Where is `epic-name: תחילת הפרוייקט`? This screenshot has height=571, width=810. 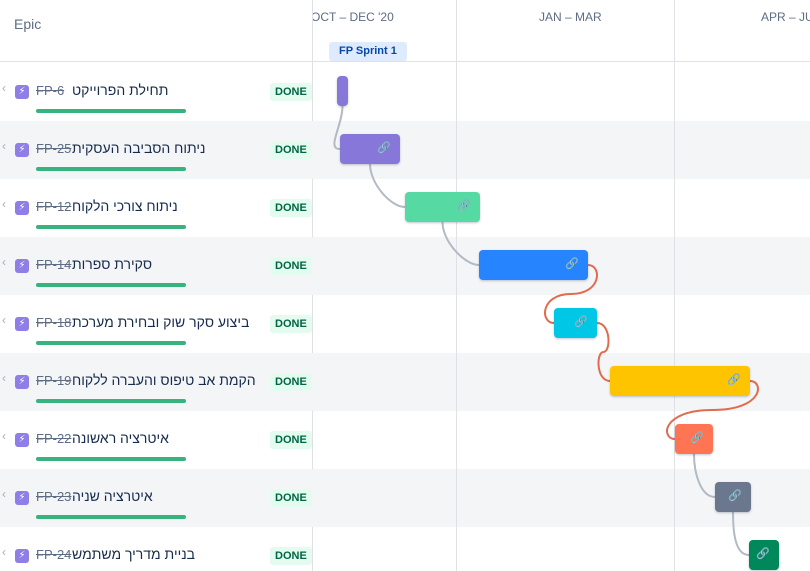 epic-name: תחילת הפרוייקט is located at coordinates (120, 90).